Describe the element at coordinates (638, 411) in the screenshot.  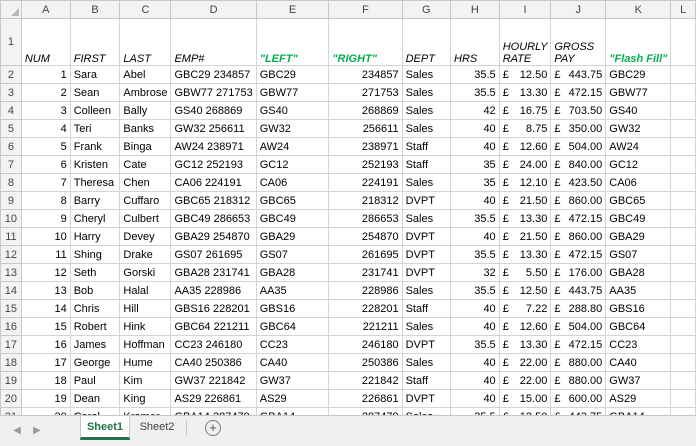
I see `cell-flash: GBA14` at that location.